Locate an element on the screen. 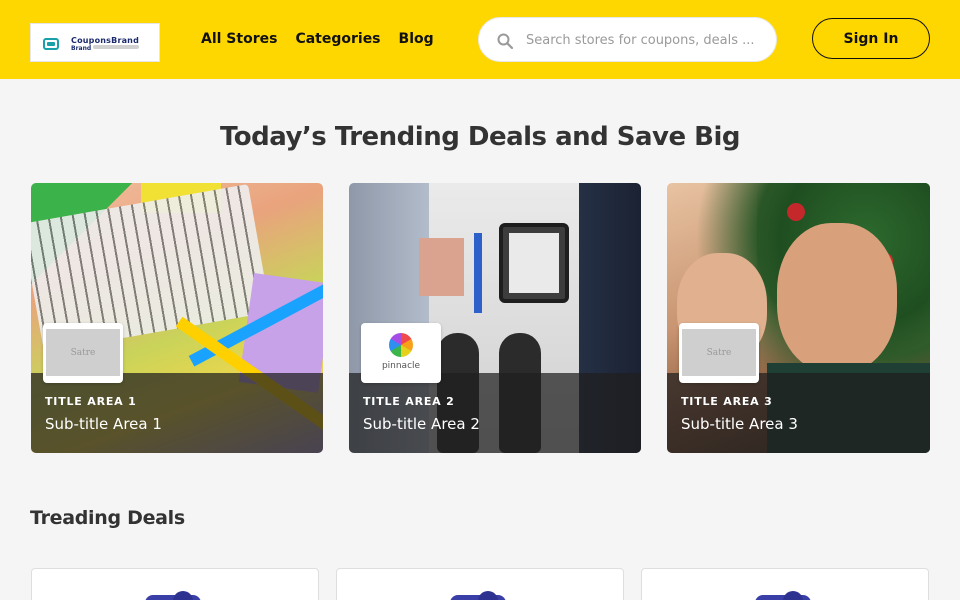 Image resolution: width=960 pixels, height=600 pixels. brand-logo: pinnacle is located at coordinates (401, 353).